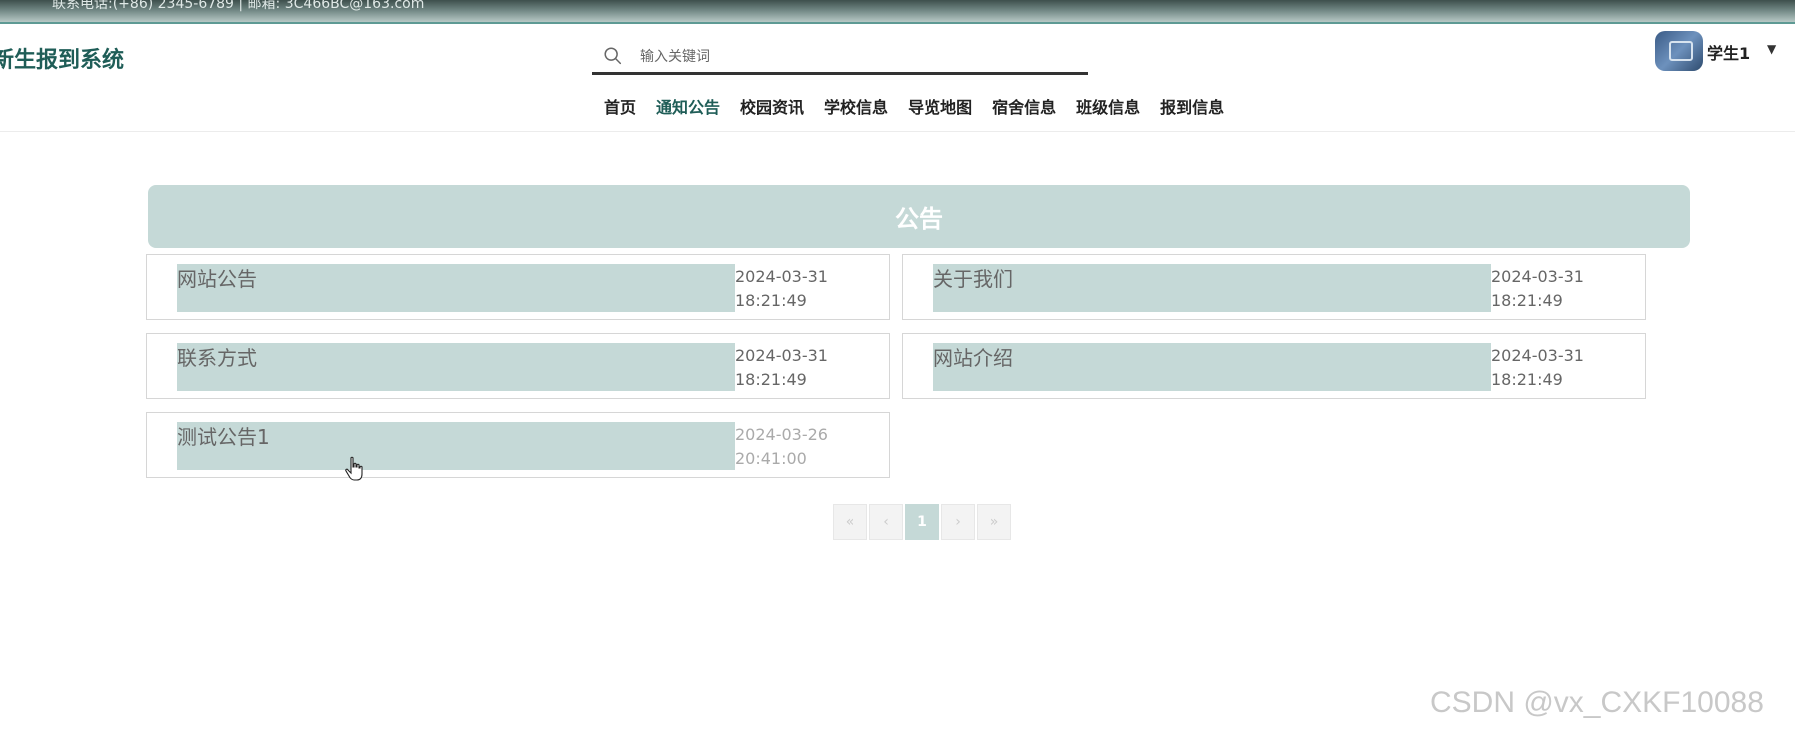 The width and height of the screenshot is (1795, 737). What do you see at coordinates (940, 108) in the screenshot?
I see `nav-item-guide-map: 导览地图` at bounding box center [940, 108].